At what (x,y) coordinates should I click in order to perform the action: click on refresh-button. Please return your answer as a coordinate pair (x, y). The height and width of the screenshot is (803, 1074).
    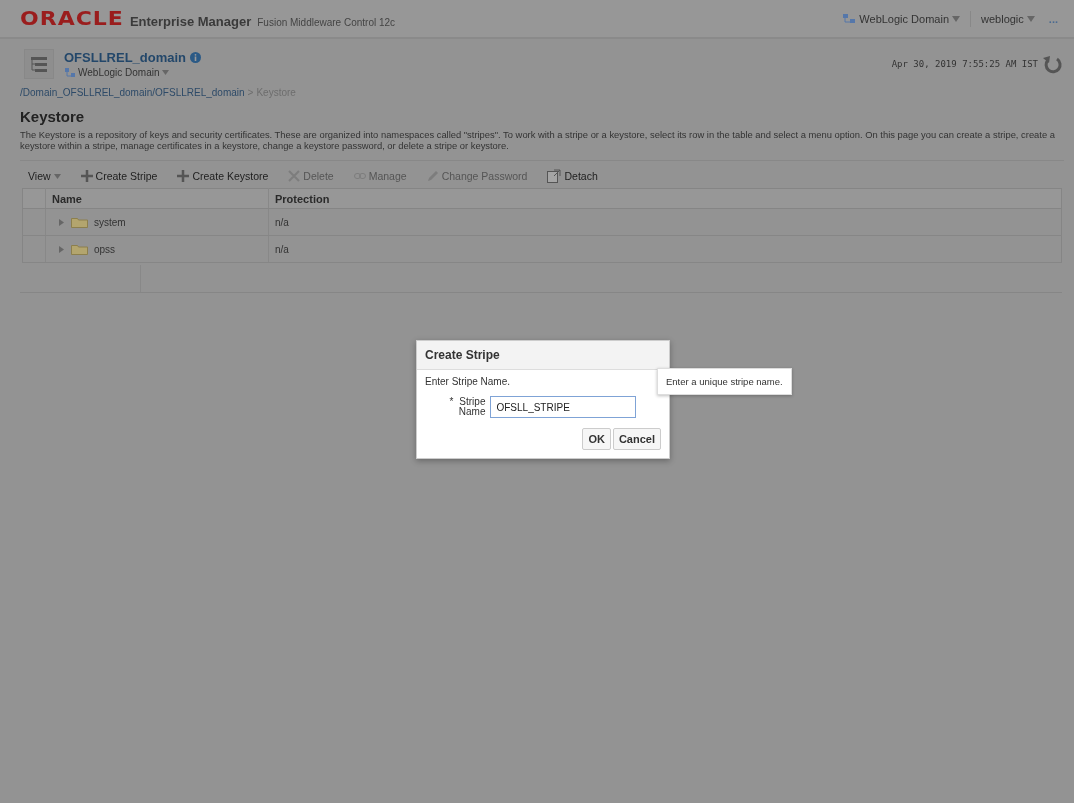
    Looking at the image, I should click on (1053, 64).